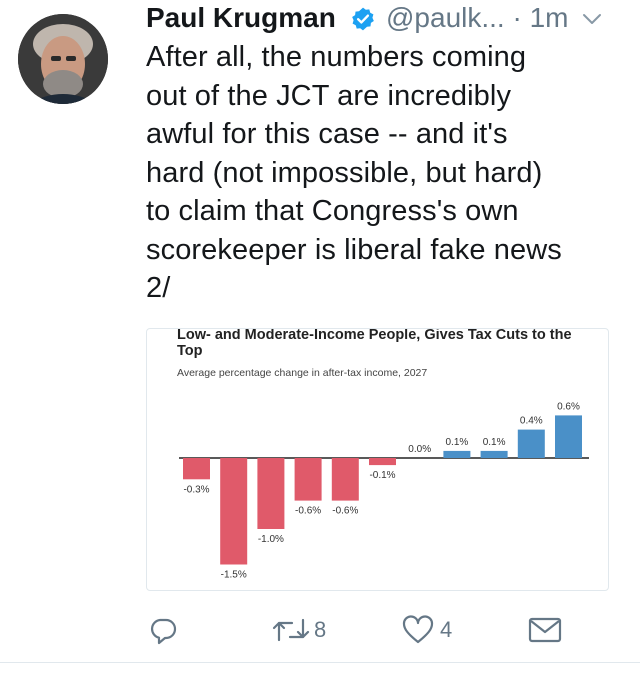 The image size is (640, 674). What do you see at coordinates (382, 475) in the screenshot?
I see `chart-data-label: -0.1%` at bounding box center [382, 475].